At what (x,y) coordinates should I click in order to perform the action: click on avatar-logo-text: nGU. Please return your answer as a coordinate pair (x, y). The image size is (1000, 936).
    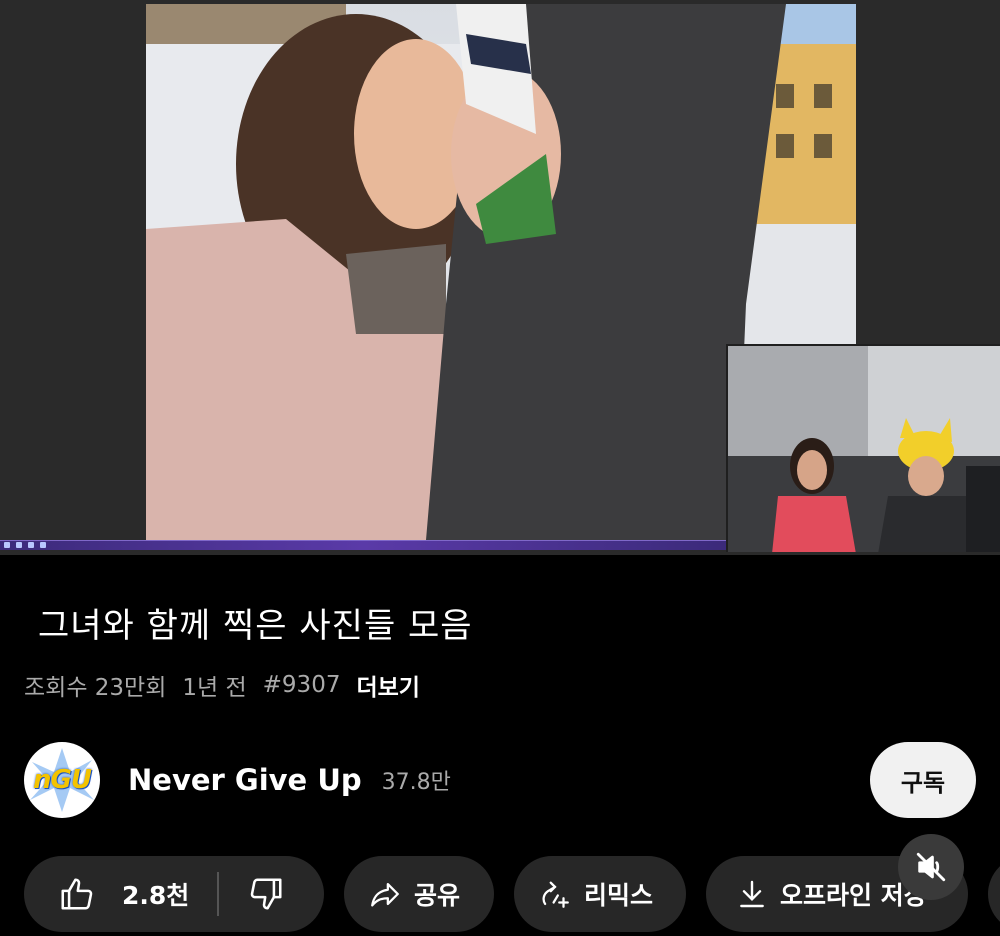
    Looking at the image, I should click on (62, 780).